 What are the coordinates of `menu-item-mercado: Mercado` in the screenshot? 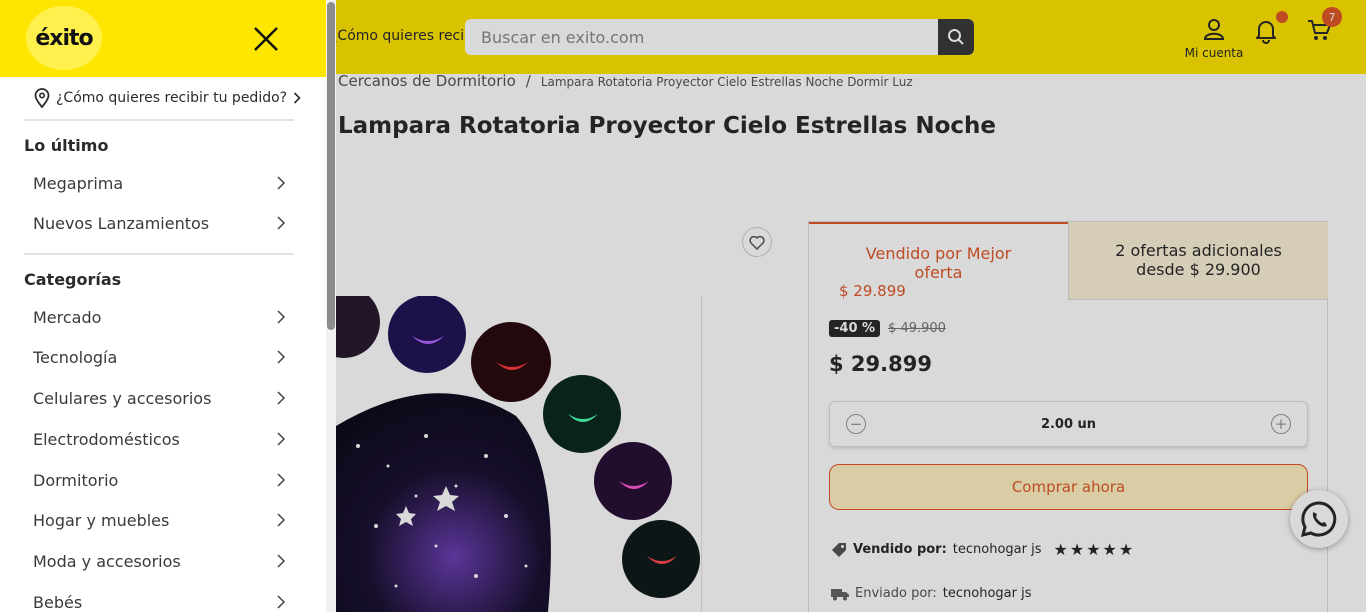 It's located at (159, 317).